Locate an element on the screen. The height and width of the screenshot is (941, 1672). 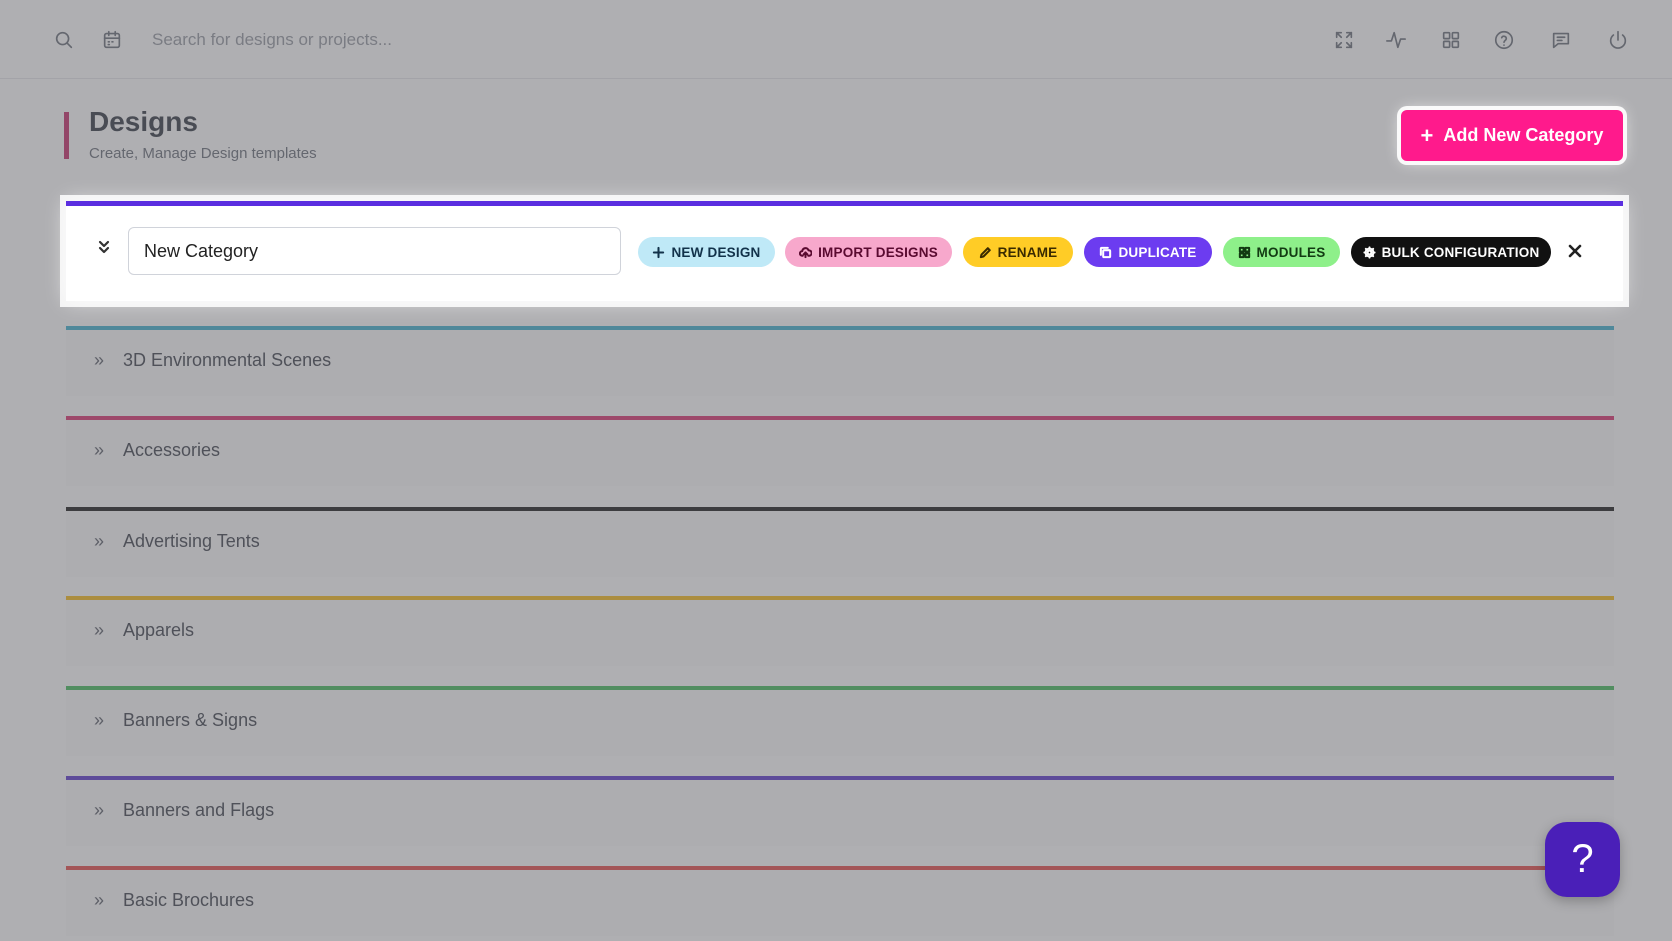
activity-icon is located at coordinates (1396, 40).